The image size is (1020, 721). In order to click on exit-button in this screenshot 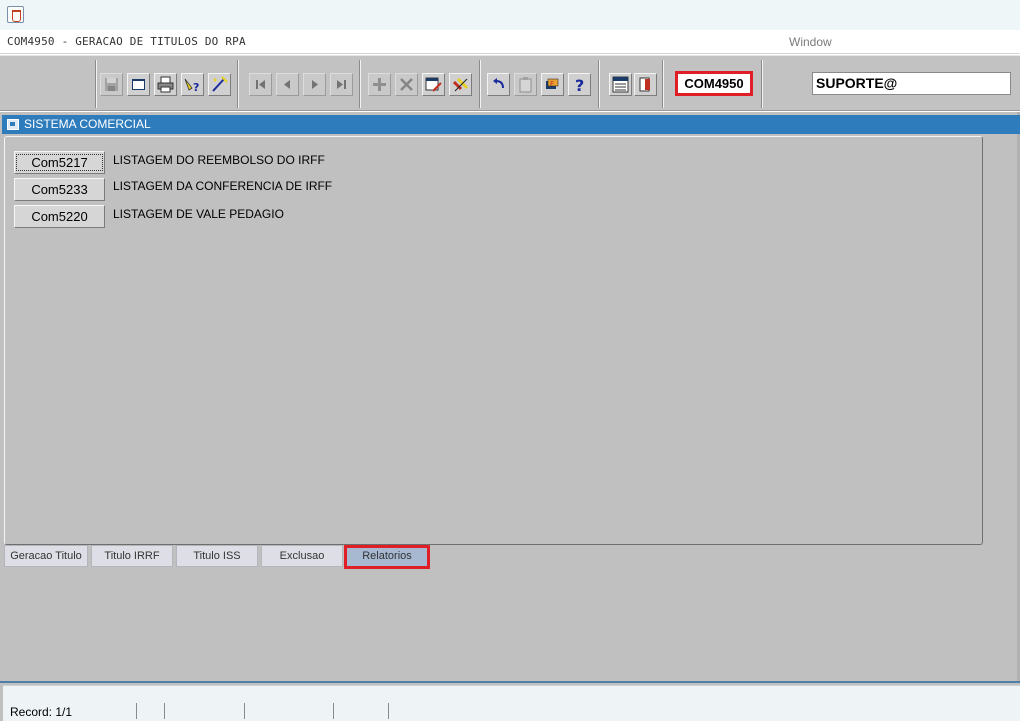, I will do `click(645, 84)`.